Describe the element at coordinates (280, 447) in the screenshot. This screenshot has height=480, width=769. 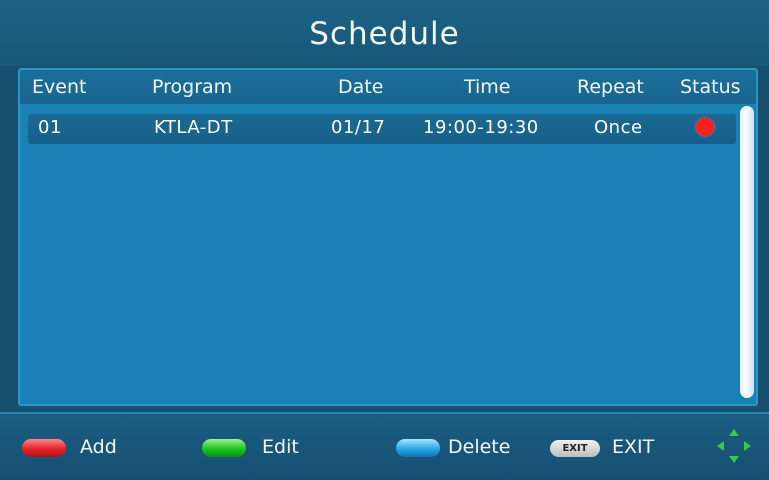
I see `edit-label: Edit` at that location.